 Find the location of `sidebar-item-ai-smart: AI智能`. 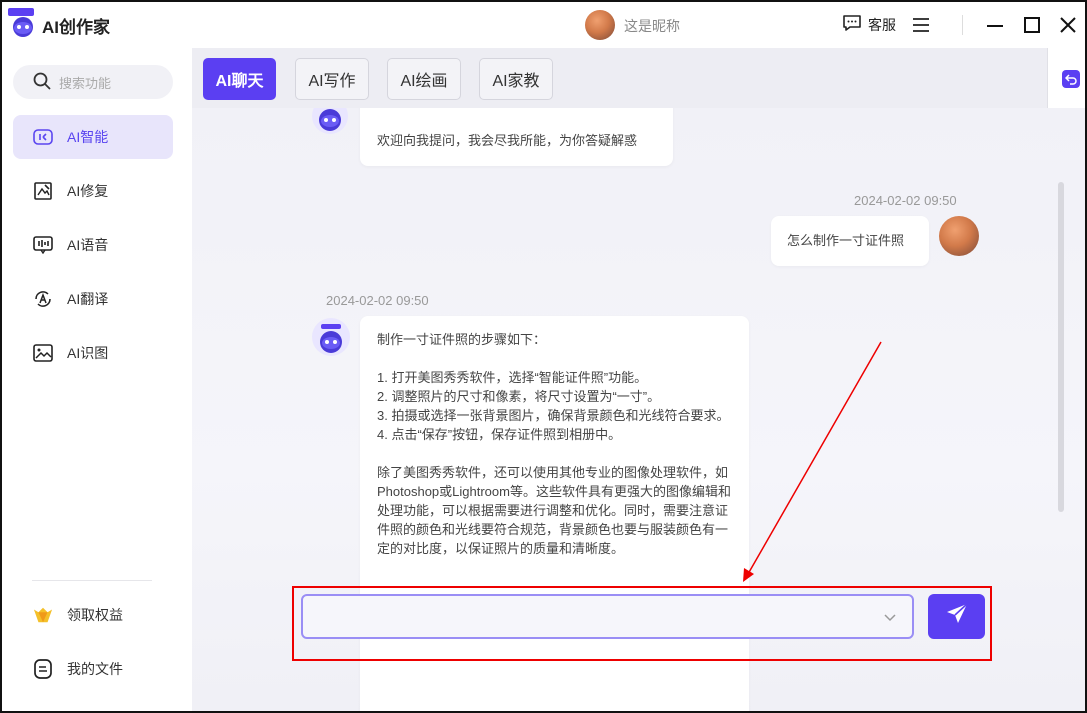

sidebar-item-ai-smart: AI智能 is located at coordinates (93, 137).